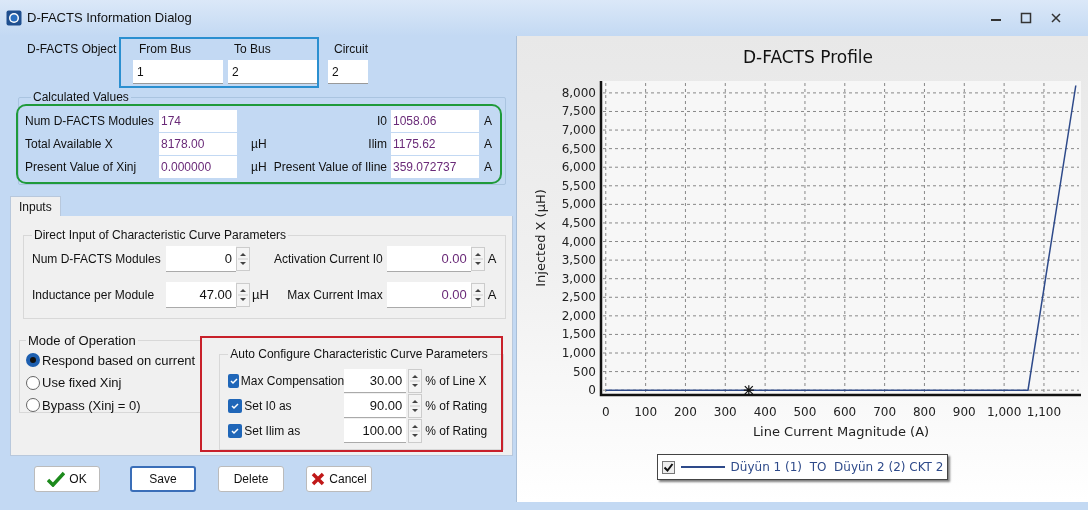 Image resolution: width=1088 pixels, height=510 pixels. Describe the element at coordinates (1003, 412) in the screenshot. I see `tick-label: 1,000` at that location.